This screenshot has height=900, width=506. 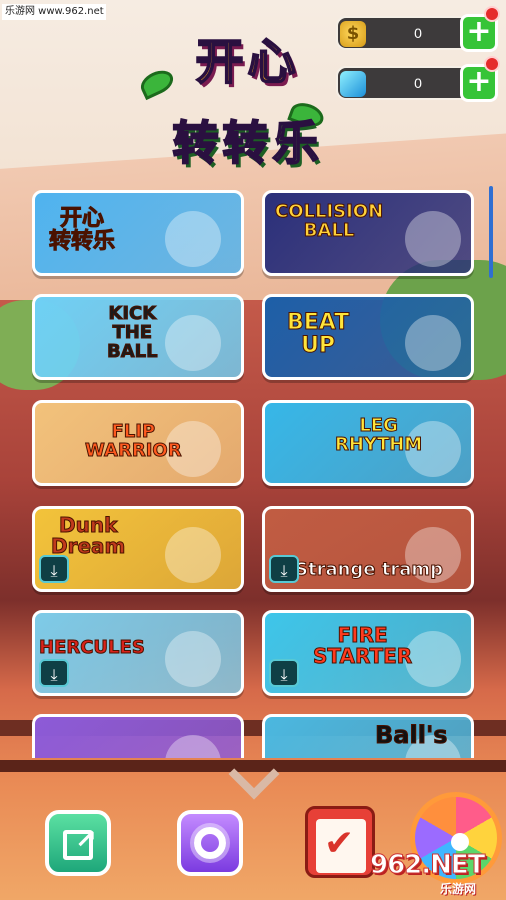 I want to click on share-button: ↗, so click(x=78, y=843).